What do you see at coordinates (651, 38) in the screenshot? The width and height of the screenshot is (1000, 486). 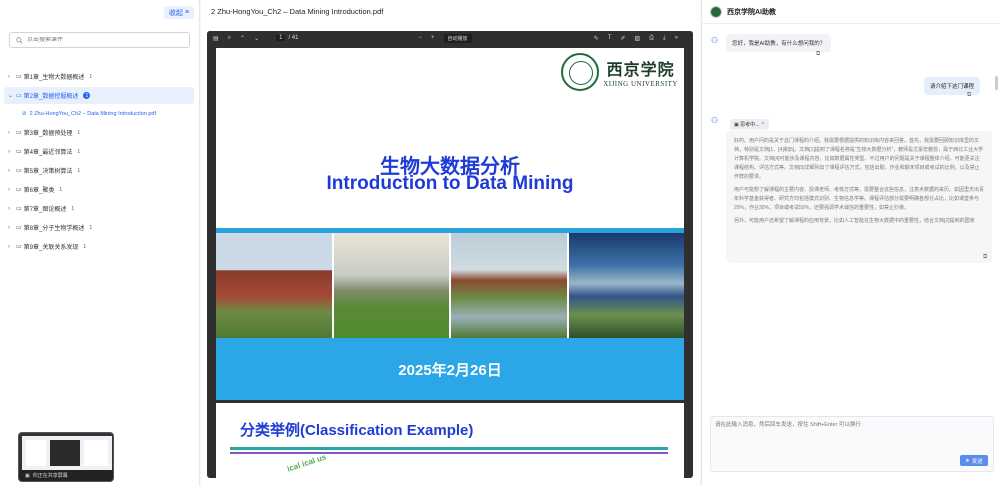 I see `print-icon: ⎙` at bounding box center [651, 38].